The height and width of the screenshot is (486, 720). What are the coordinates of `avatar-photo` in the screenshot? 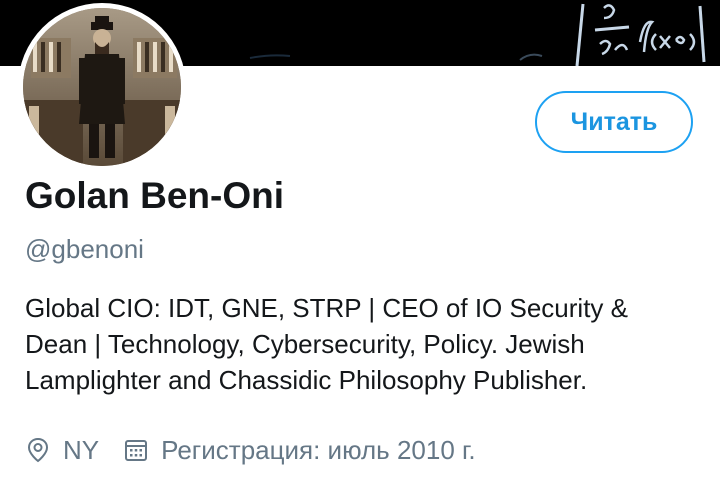 It's located at (102, 87).